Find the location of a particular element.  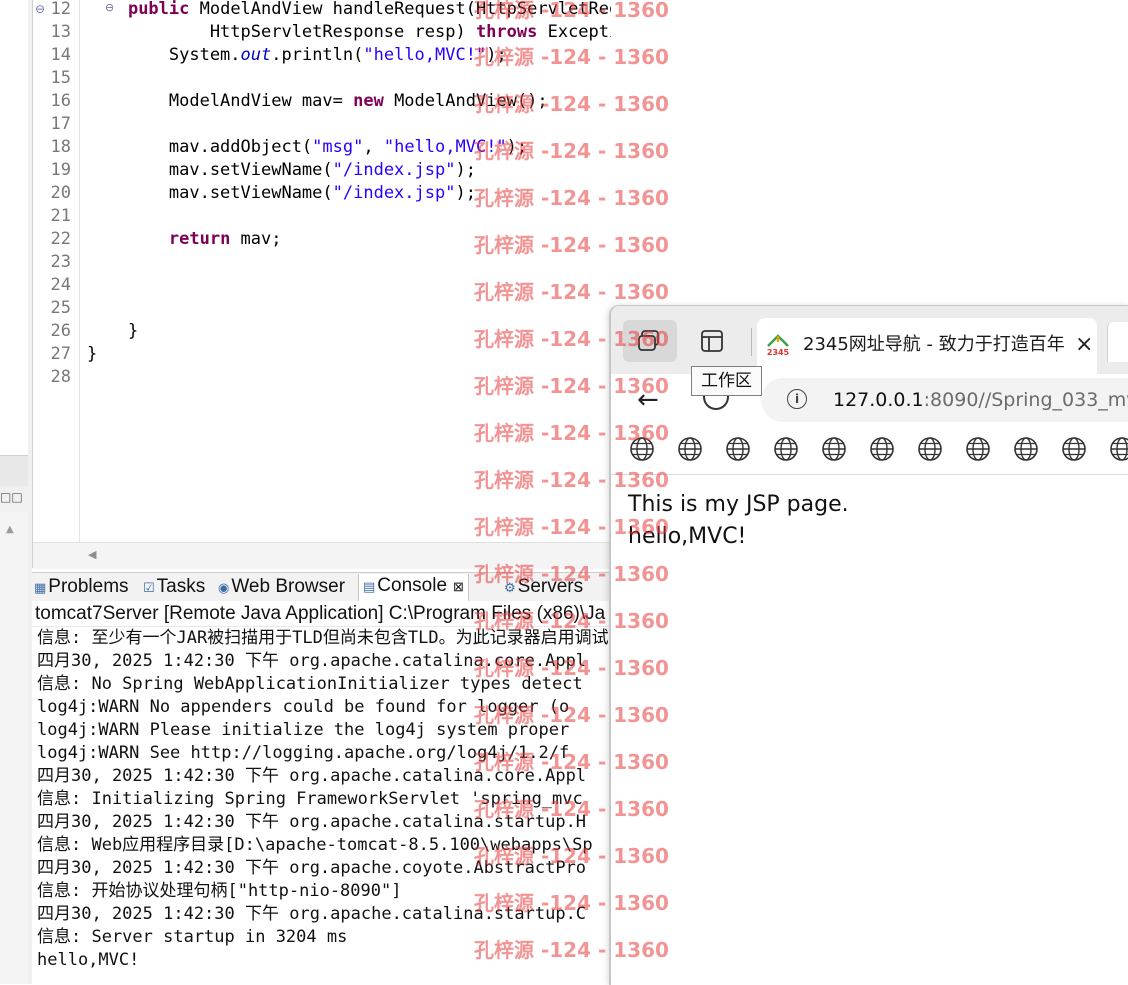

workspaces-tooltip: 工作区 is located at coordinates (726, 381).